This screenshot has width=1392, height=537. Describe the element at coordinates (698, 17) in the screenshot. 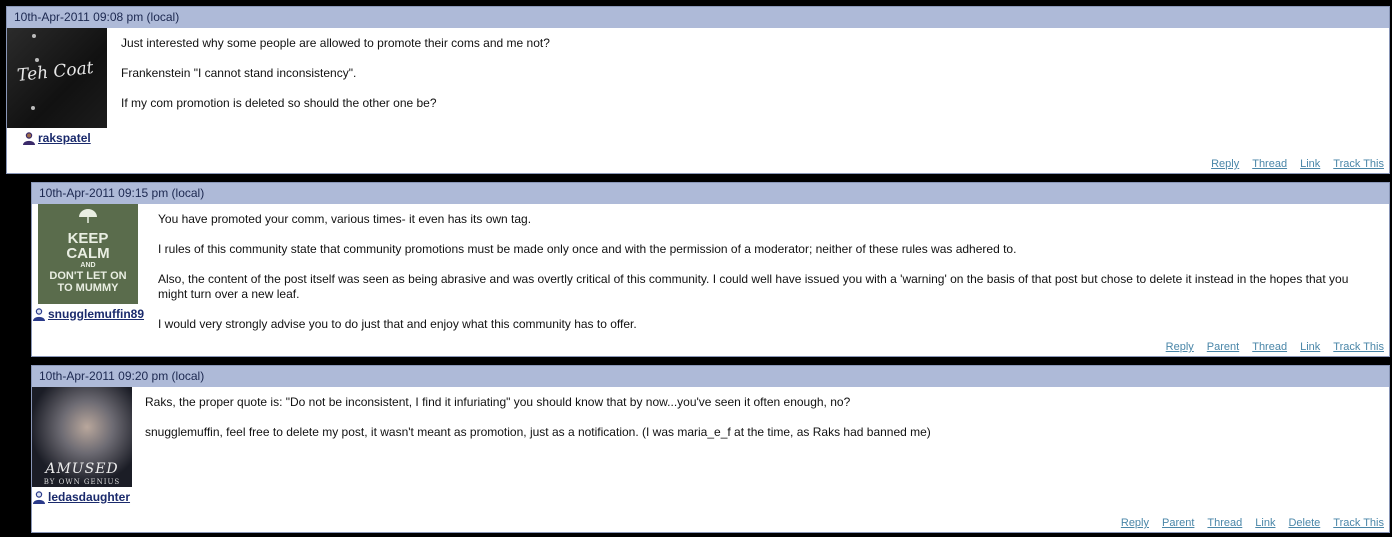

I see `comment-timestamp: 10th-Apr-2011 09:08 pm (local)` at that location.